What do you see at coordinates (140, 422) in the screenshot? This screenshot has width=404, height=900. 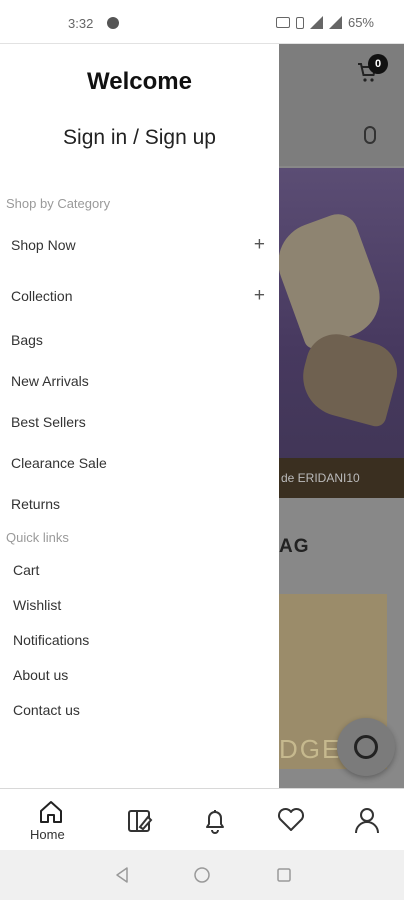 I see `menu-item-best-sellers: Best Sellers` at bounding box center [140, 422].